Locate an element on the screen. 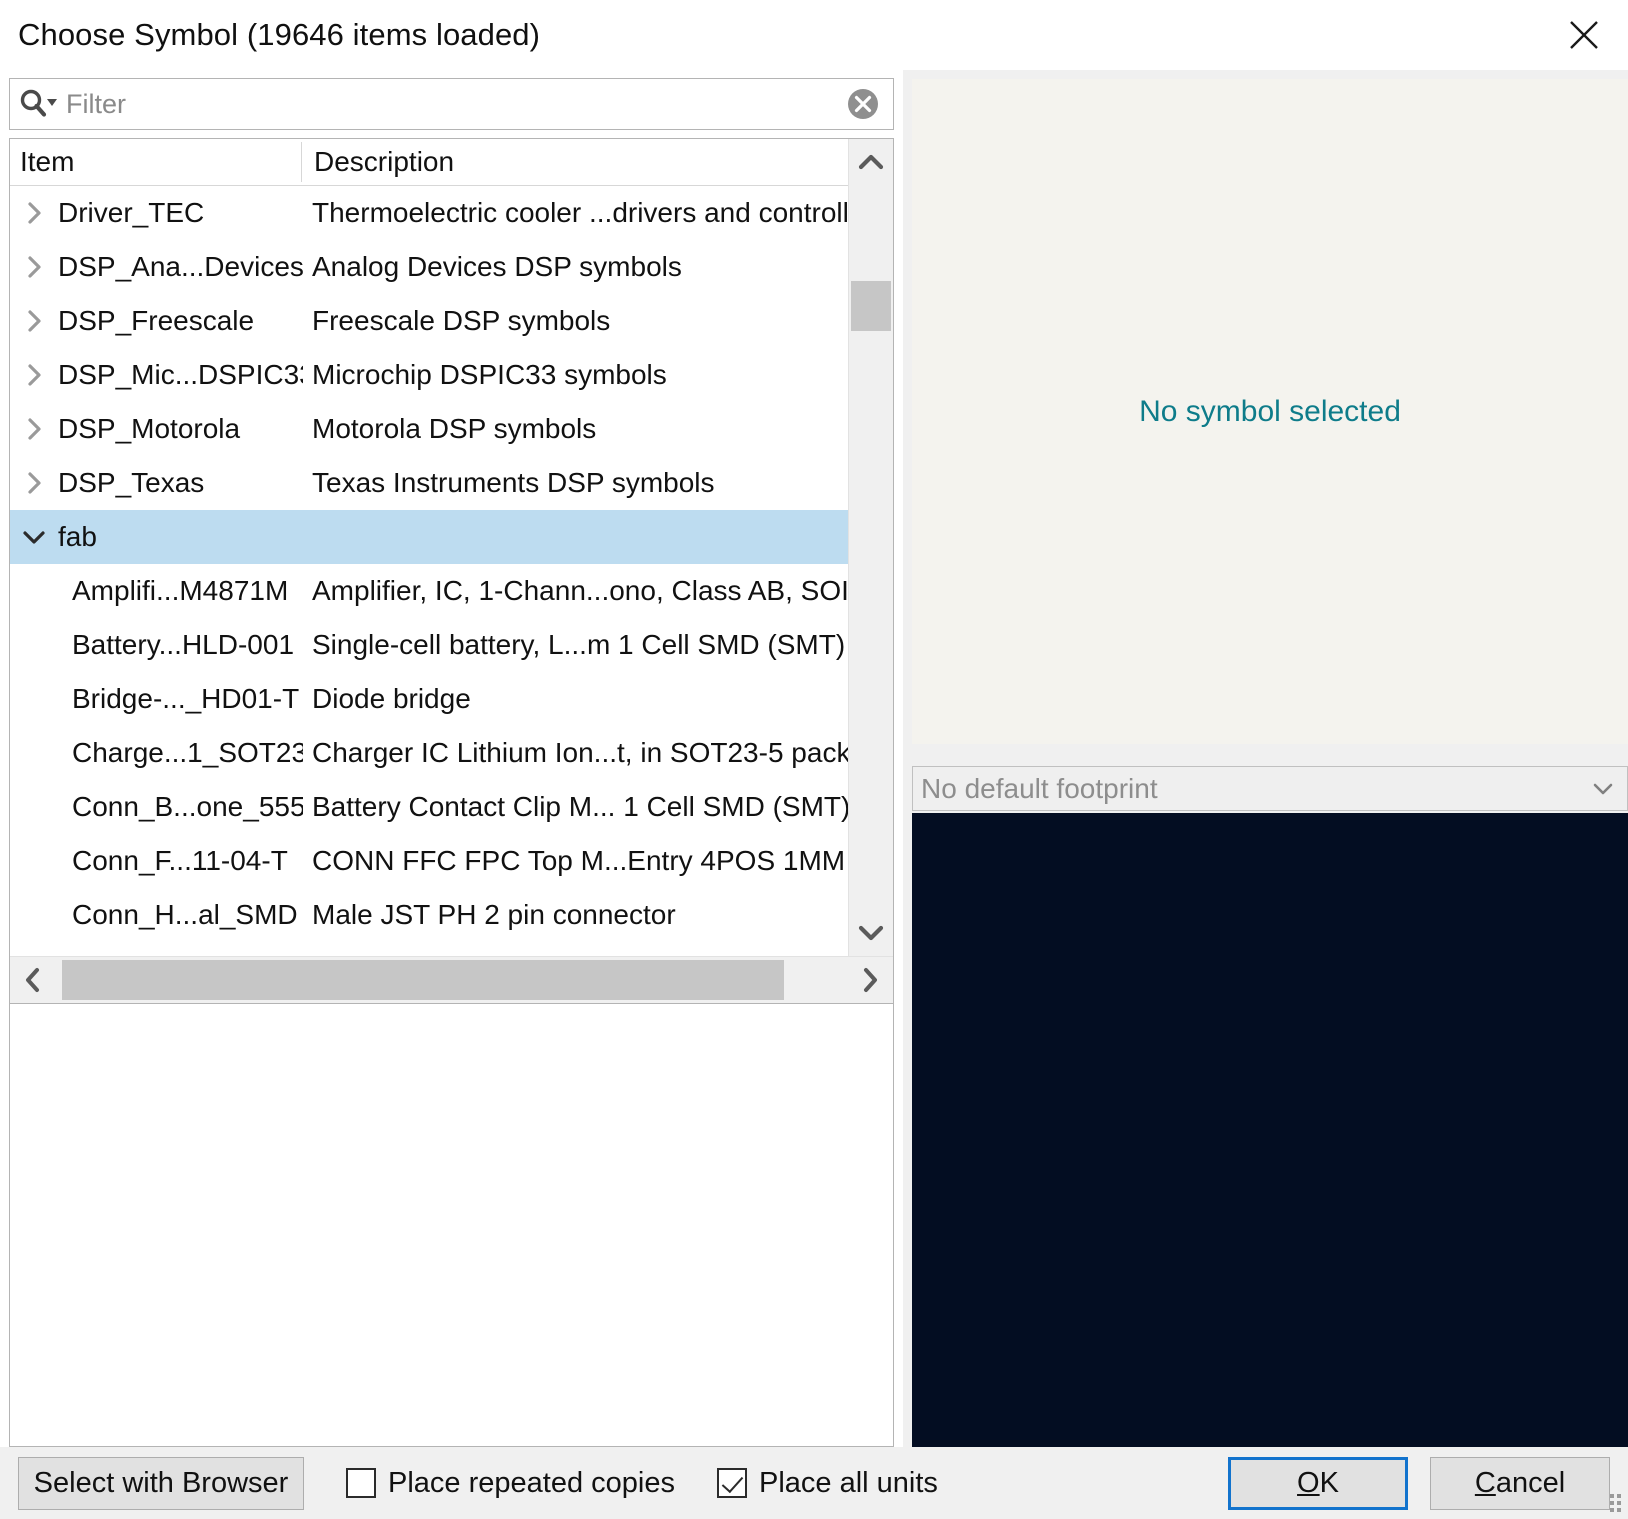 The width and height of the screenshot is (1628, 1519). filter-bar is located at coordinates (451, 104).